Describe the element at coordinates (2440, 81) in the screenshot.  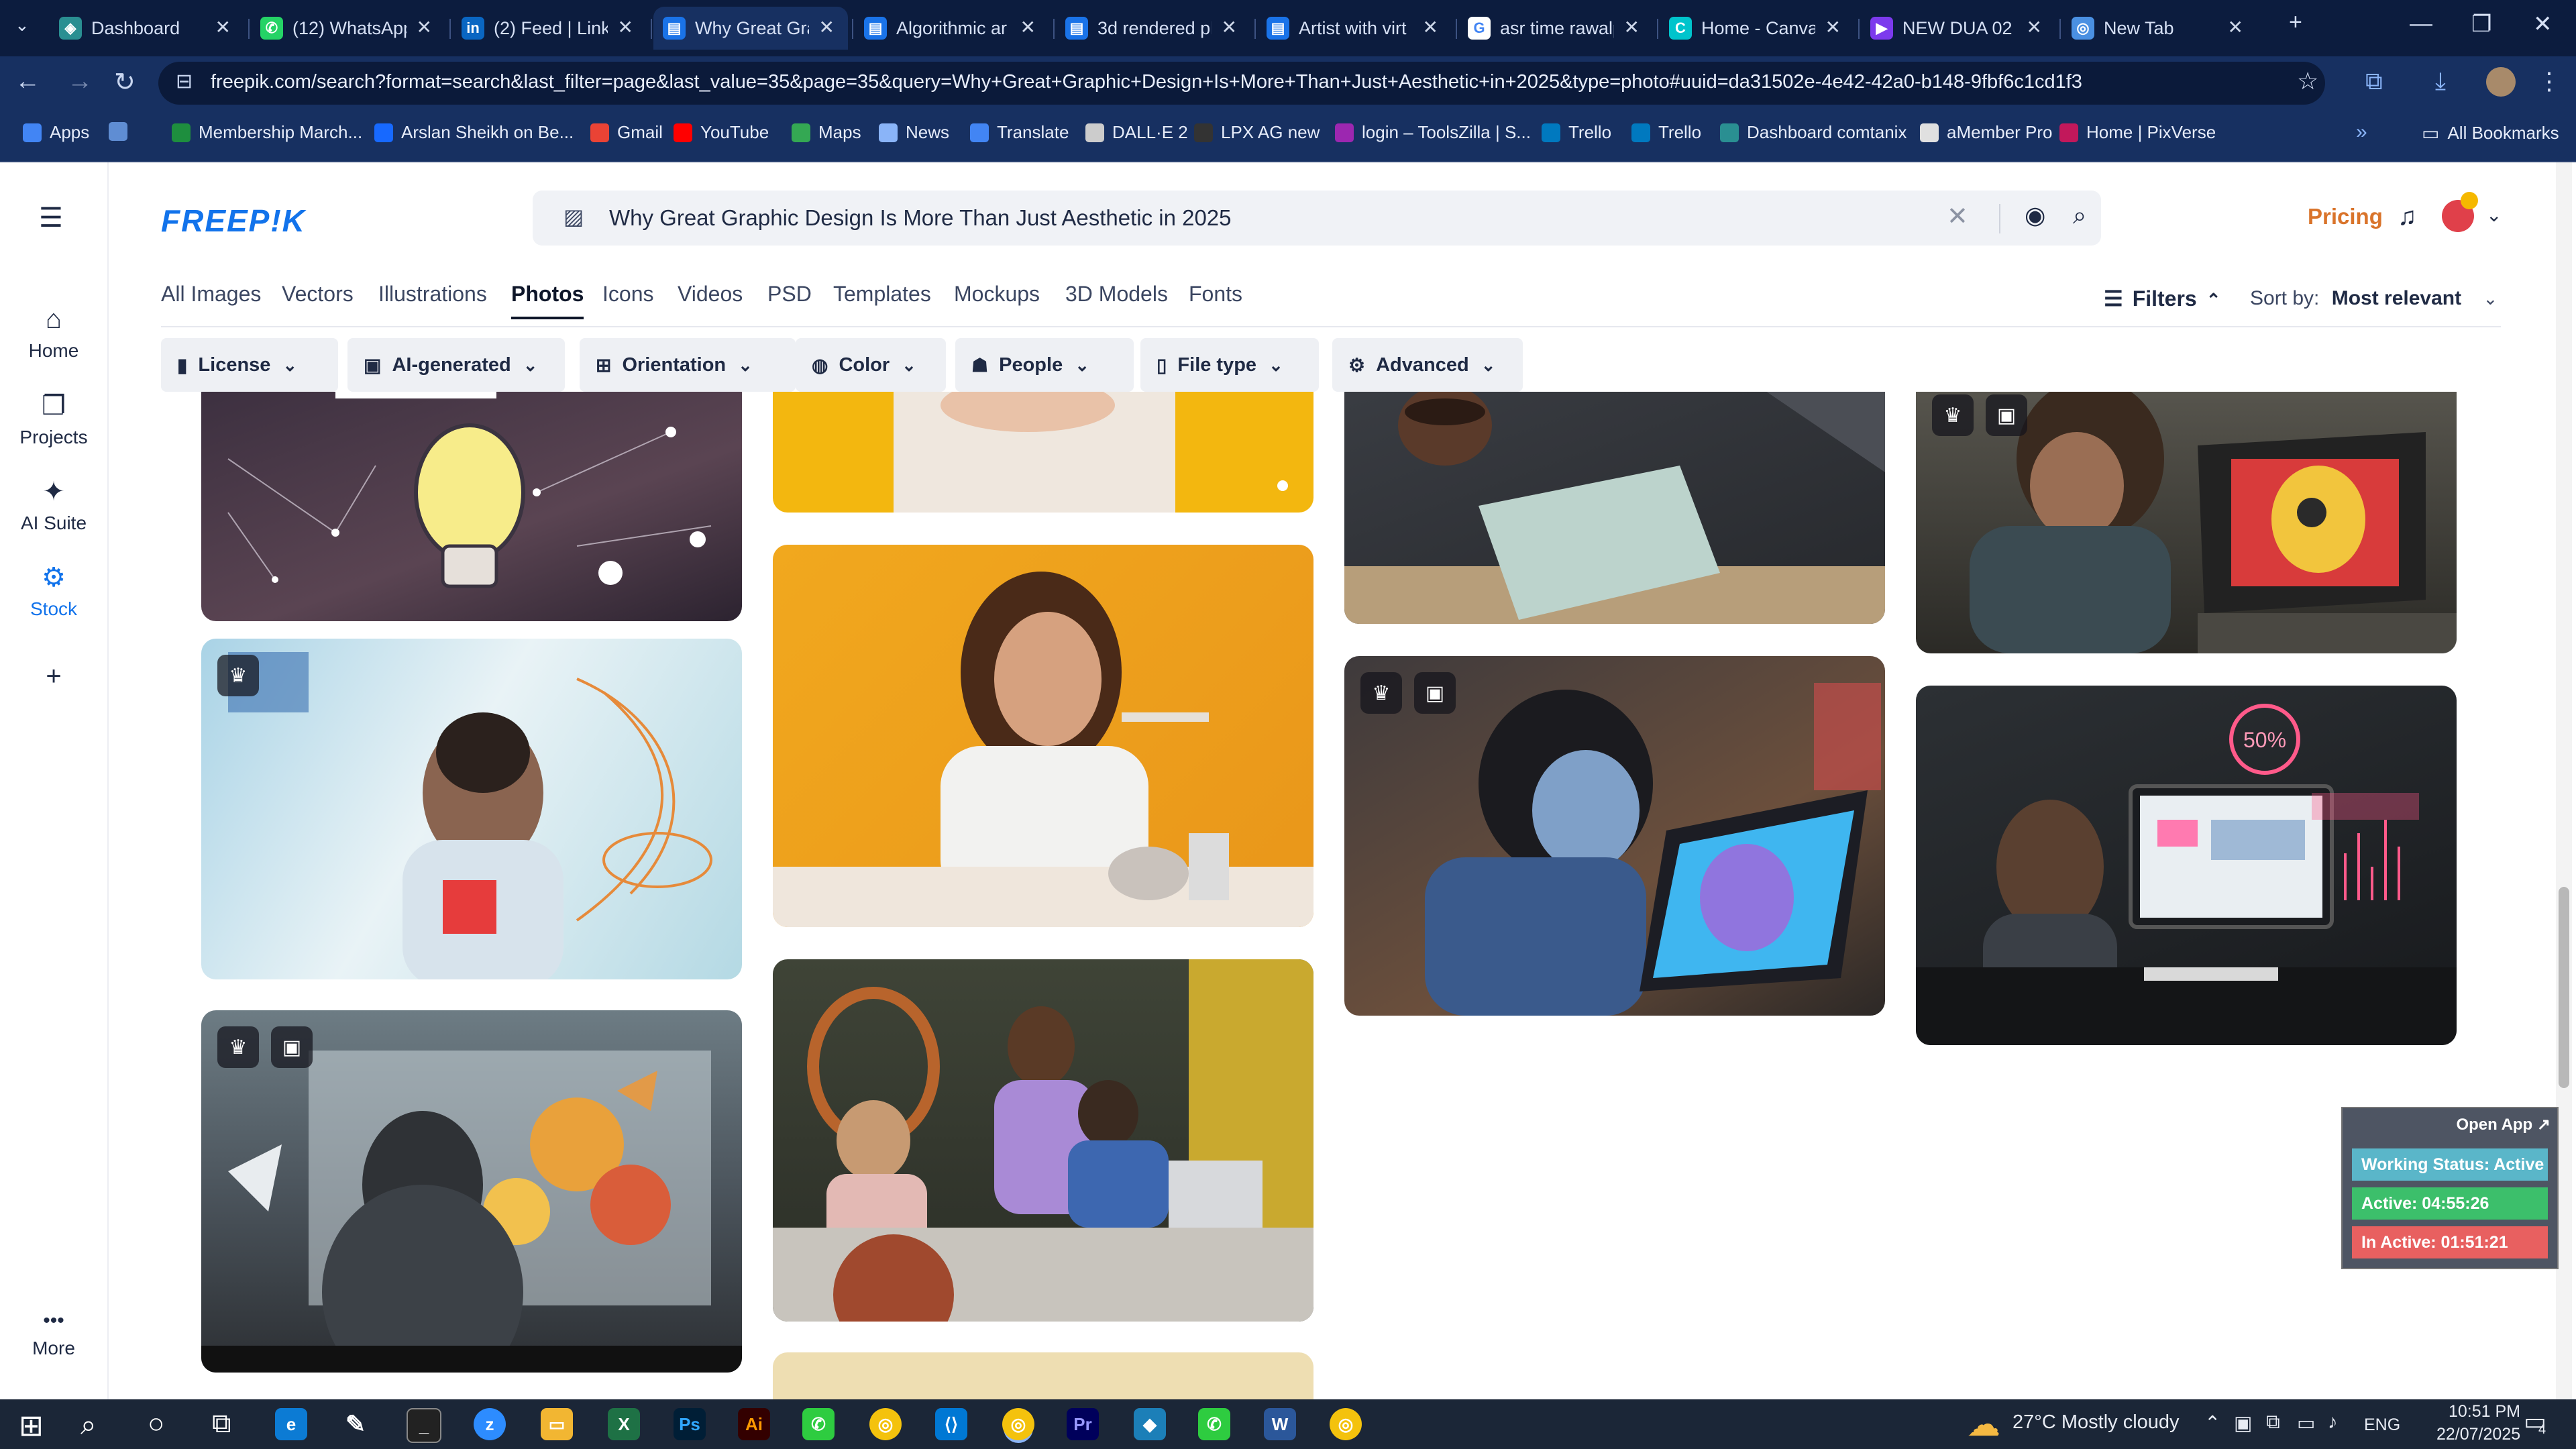
I see `download-icon: ⤓` at that location.